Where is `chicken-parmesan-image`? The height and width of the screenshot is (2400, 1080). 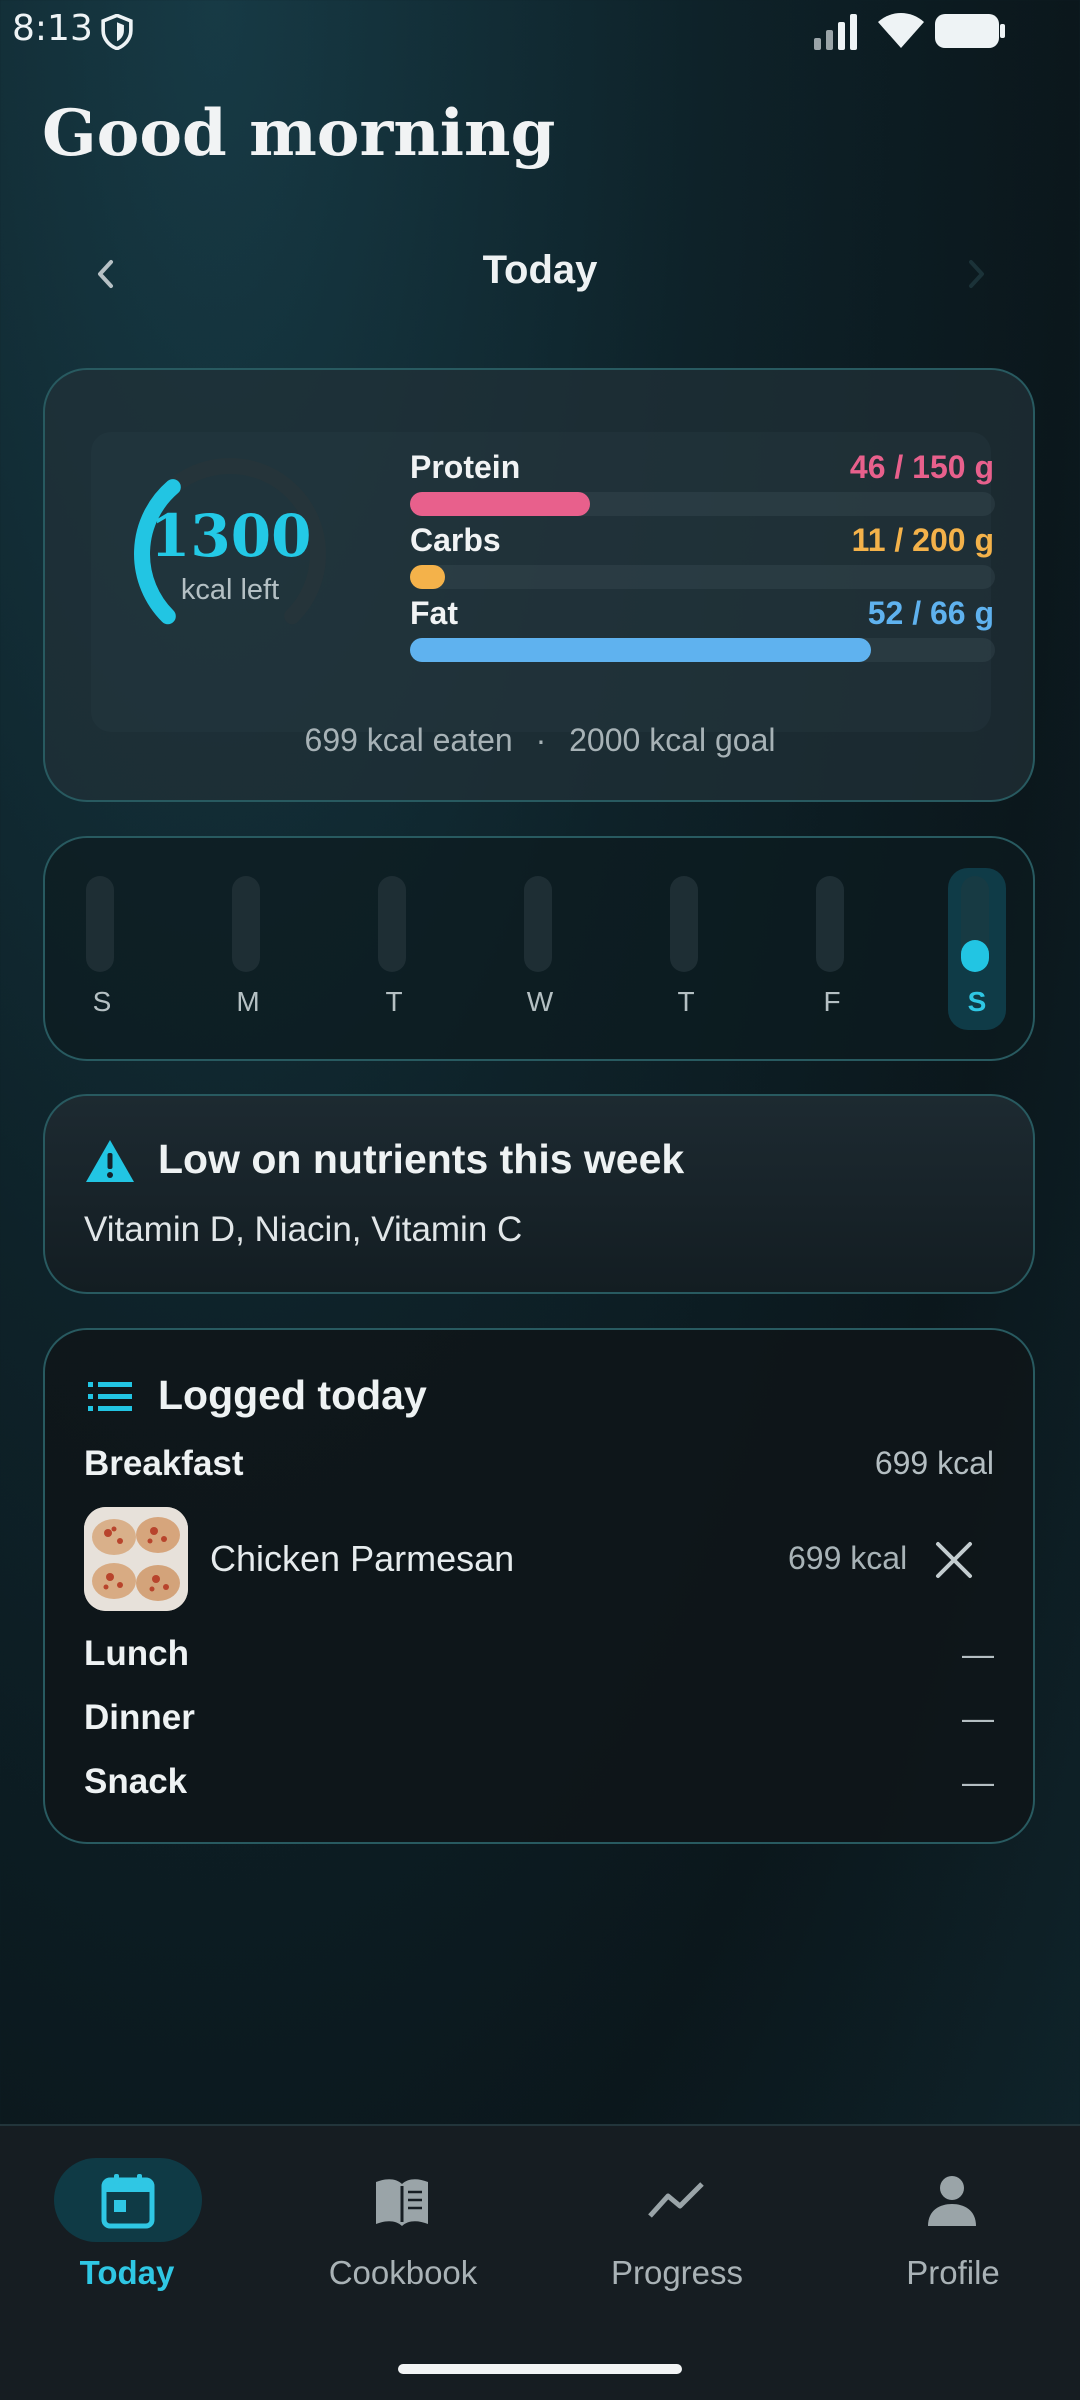 chicken-parmesan-image is located at coordinates (136, 1559).